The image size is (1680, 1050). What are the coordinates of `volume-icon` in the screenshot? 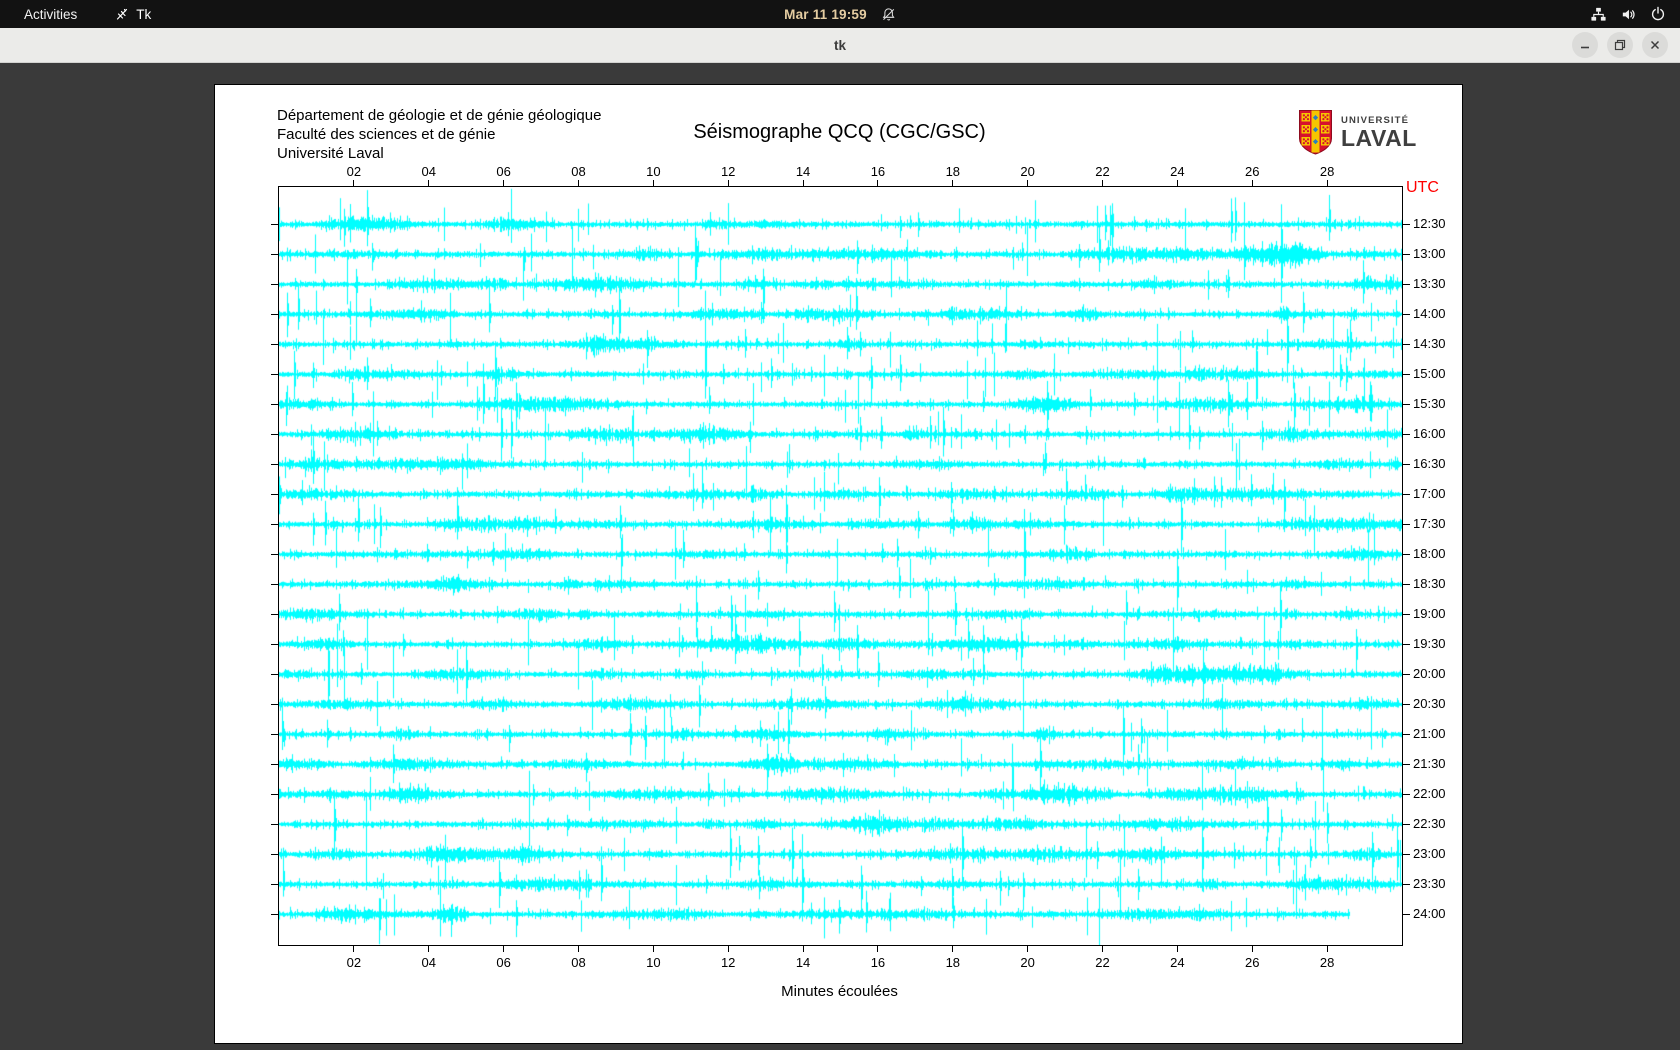 It's located at (1628, 14).